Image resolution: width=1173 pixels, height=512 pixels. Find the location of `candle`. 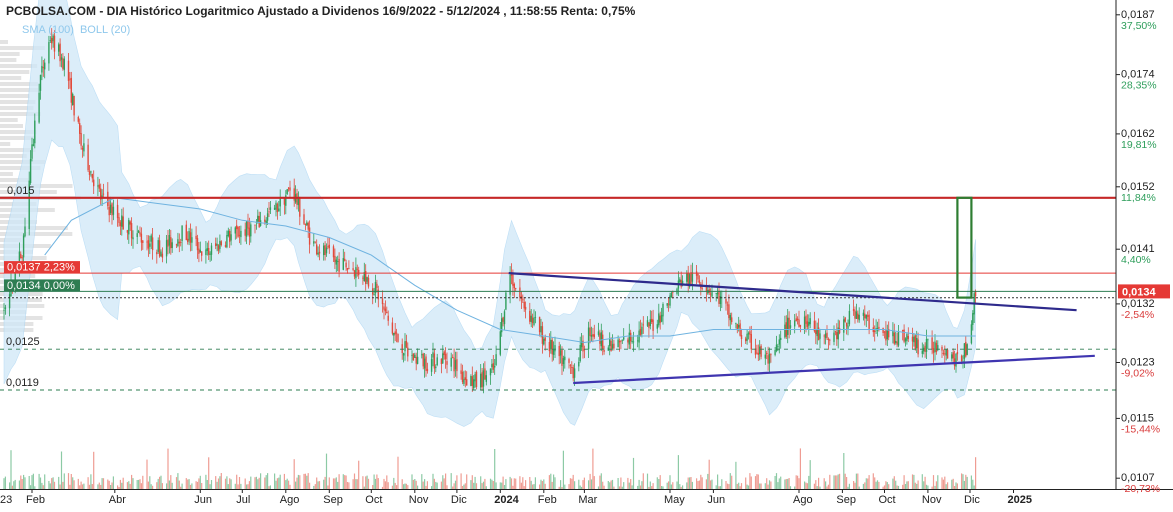

candle is located at coordinates (967, 349).